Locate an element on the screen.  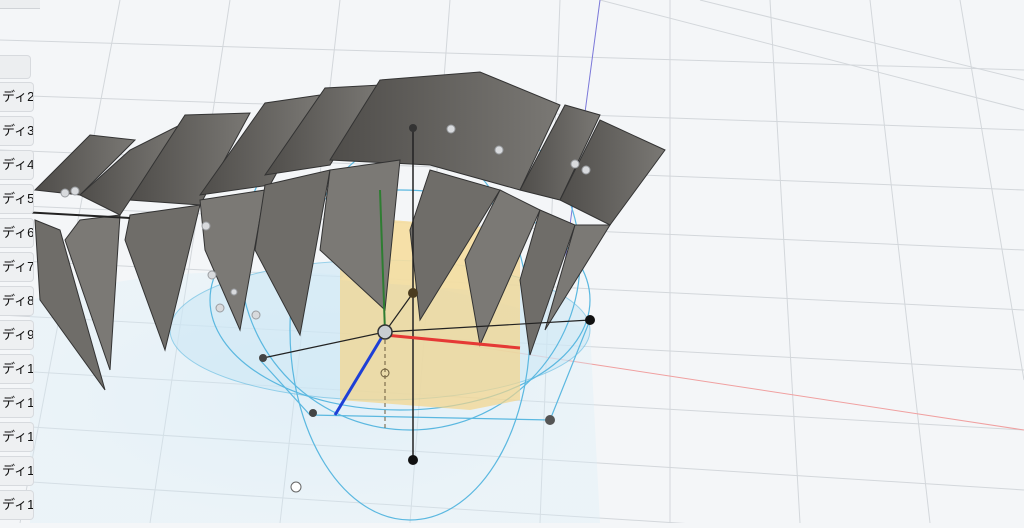
layer-item: ディ9 is located at coordinates (17, 335).